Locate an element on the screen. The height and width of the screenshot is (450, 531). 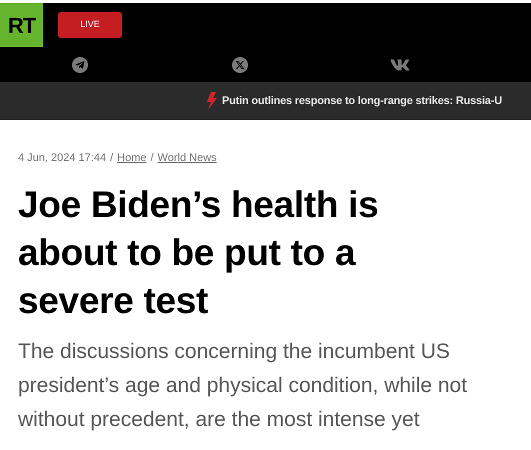
logo: RT is located at coordinates (21, 25).